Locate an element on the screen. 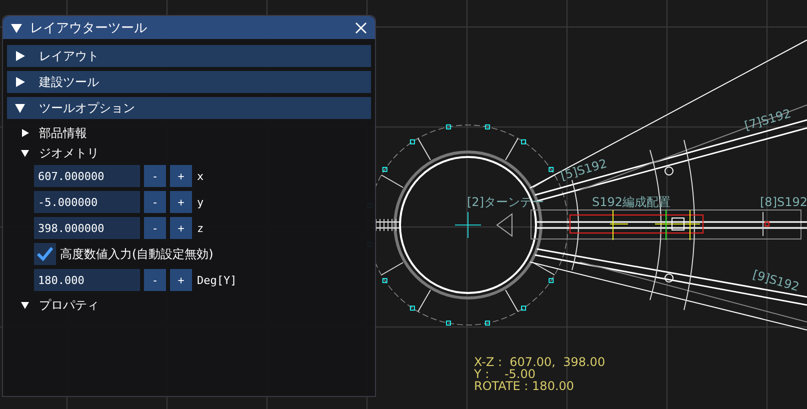 The height and width of the screenshot is (409, 807). coordinate-readout: Y : -5.00 is located at coordinates (505, 374).